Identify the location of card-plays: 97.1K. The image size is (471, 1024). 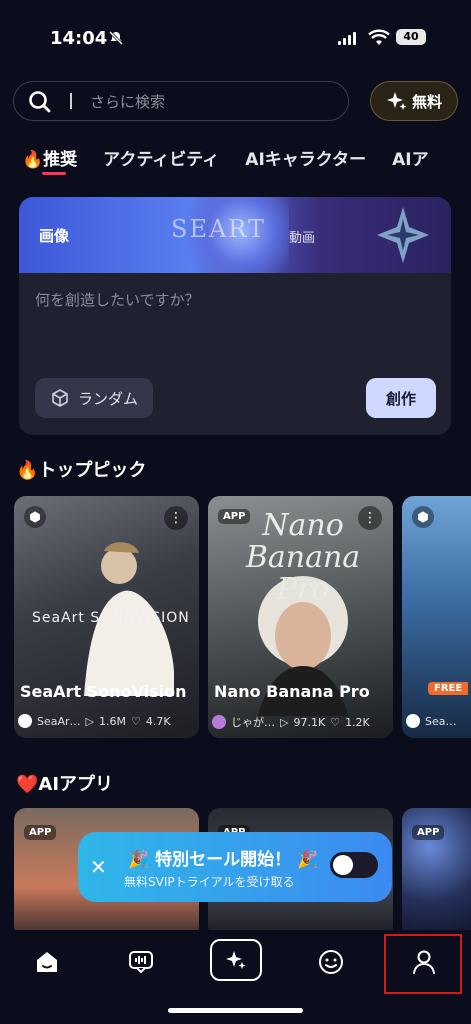
(309, 722).